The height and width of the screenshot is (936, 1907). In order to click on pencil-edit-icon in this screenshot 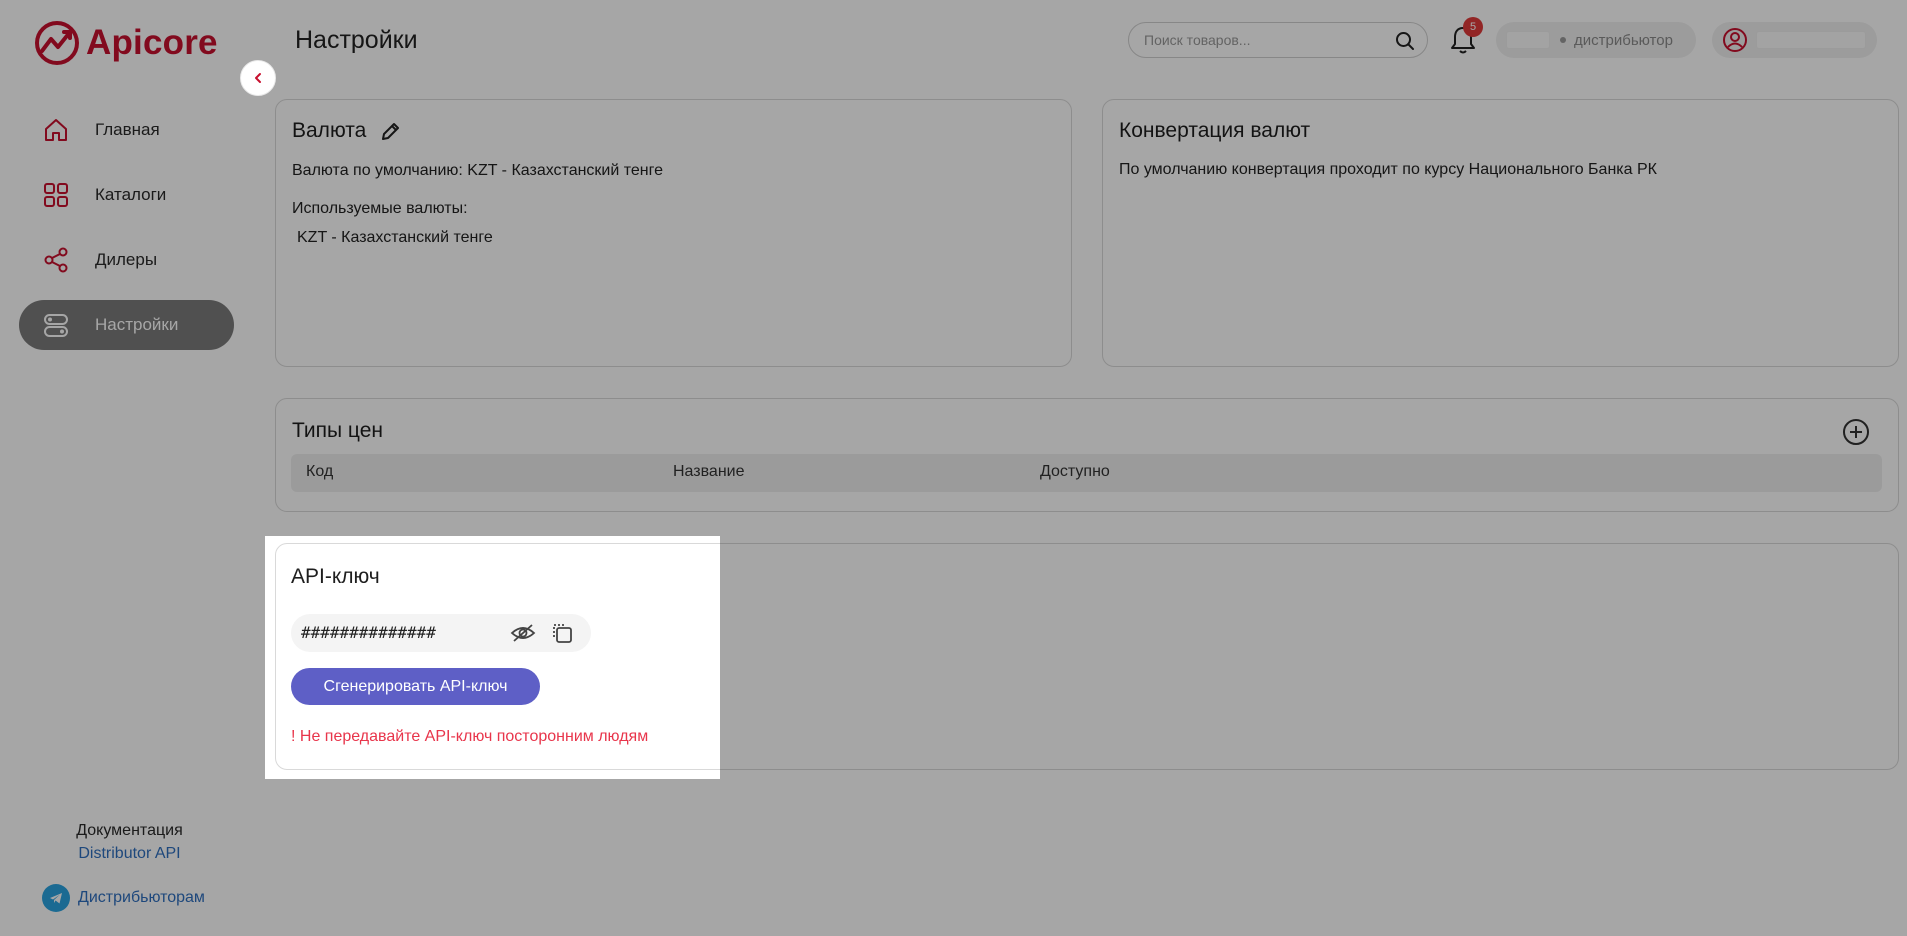, I will do `click(390, 132)`.